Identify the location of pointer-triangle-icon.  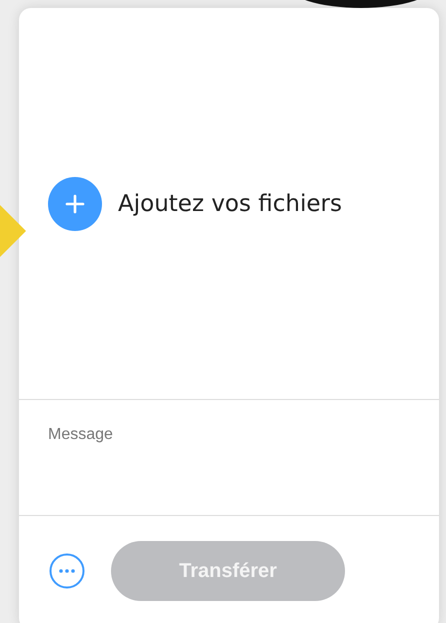
(13, 231).